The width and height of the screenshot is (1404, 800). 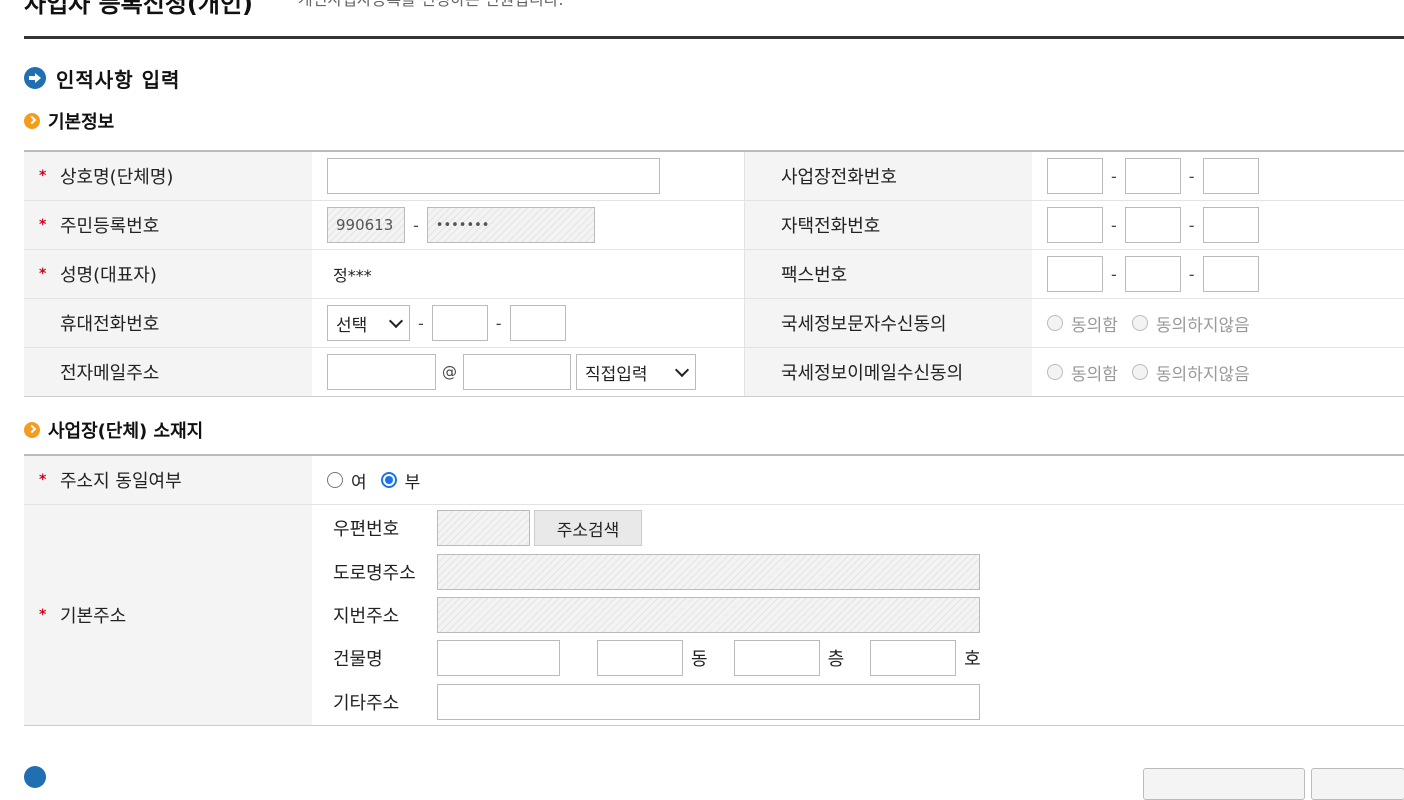 I want to click on sms-disagree-radio: 동의하지않음, so click(x=1190, y=323).